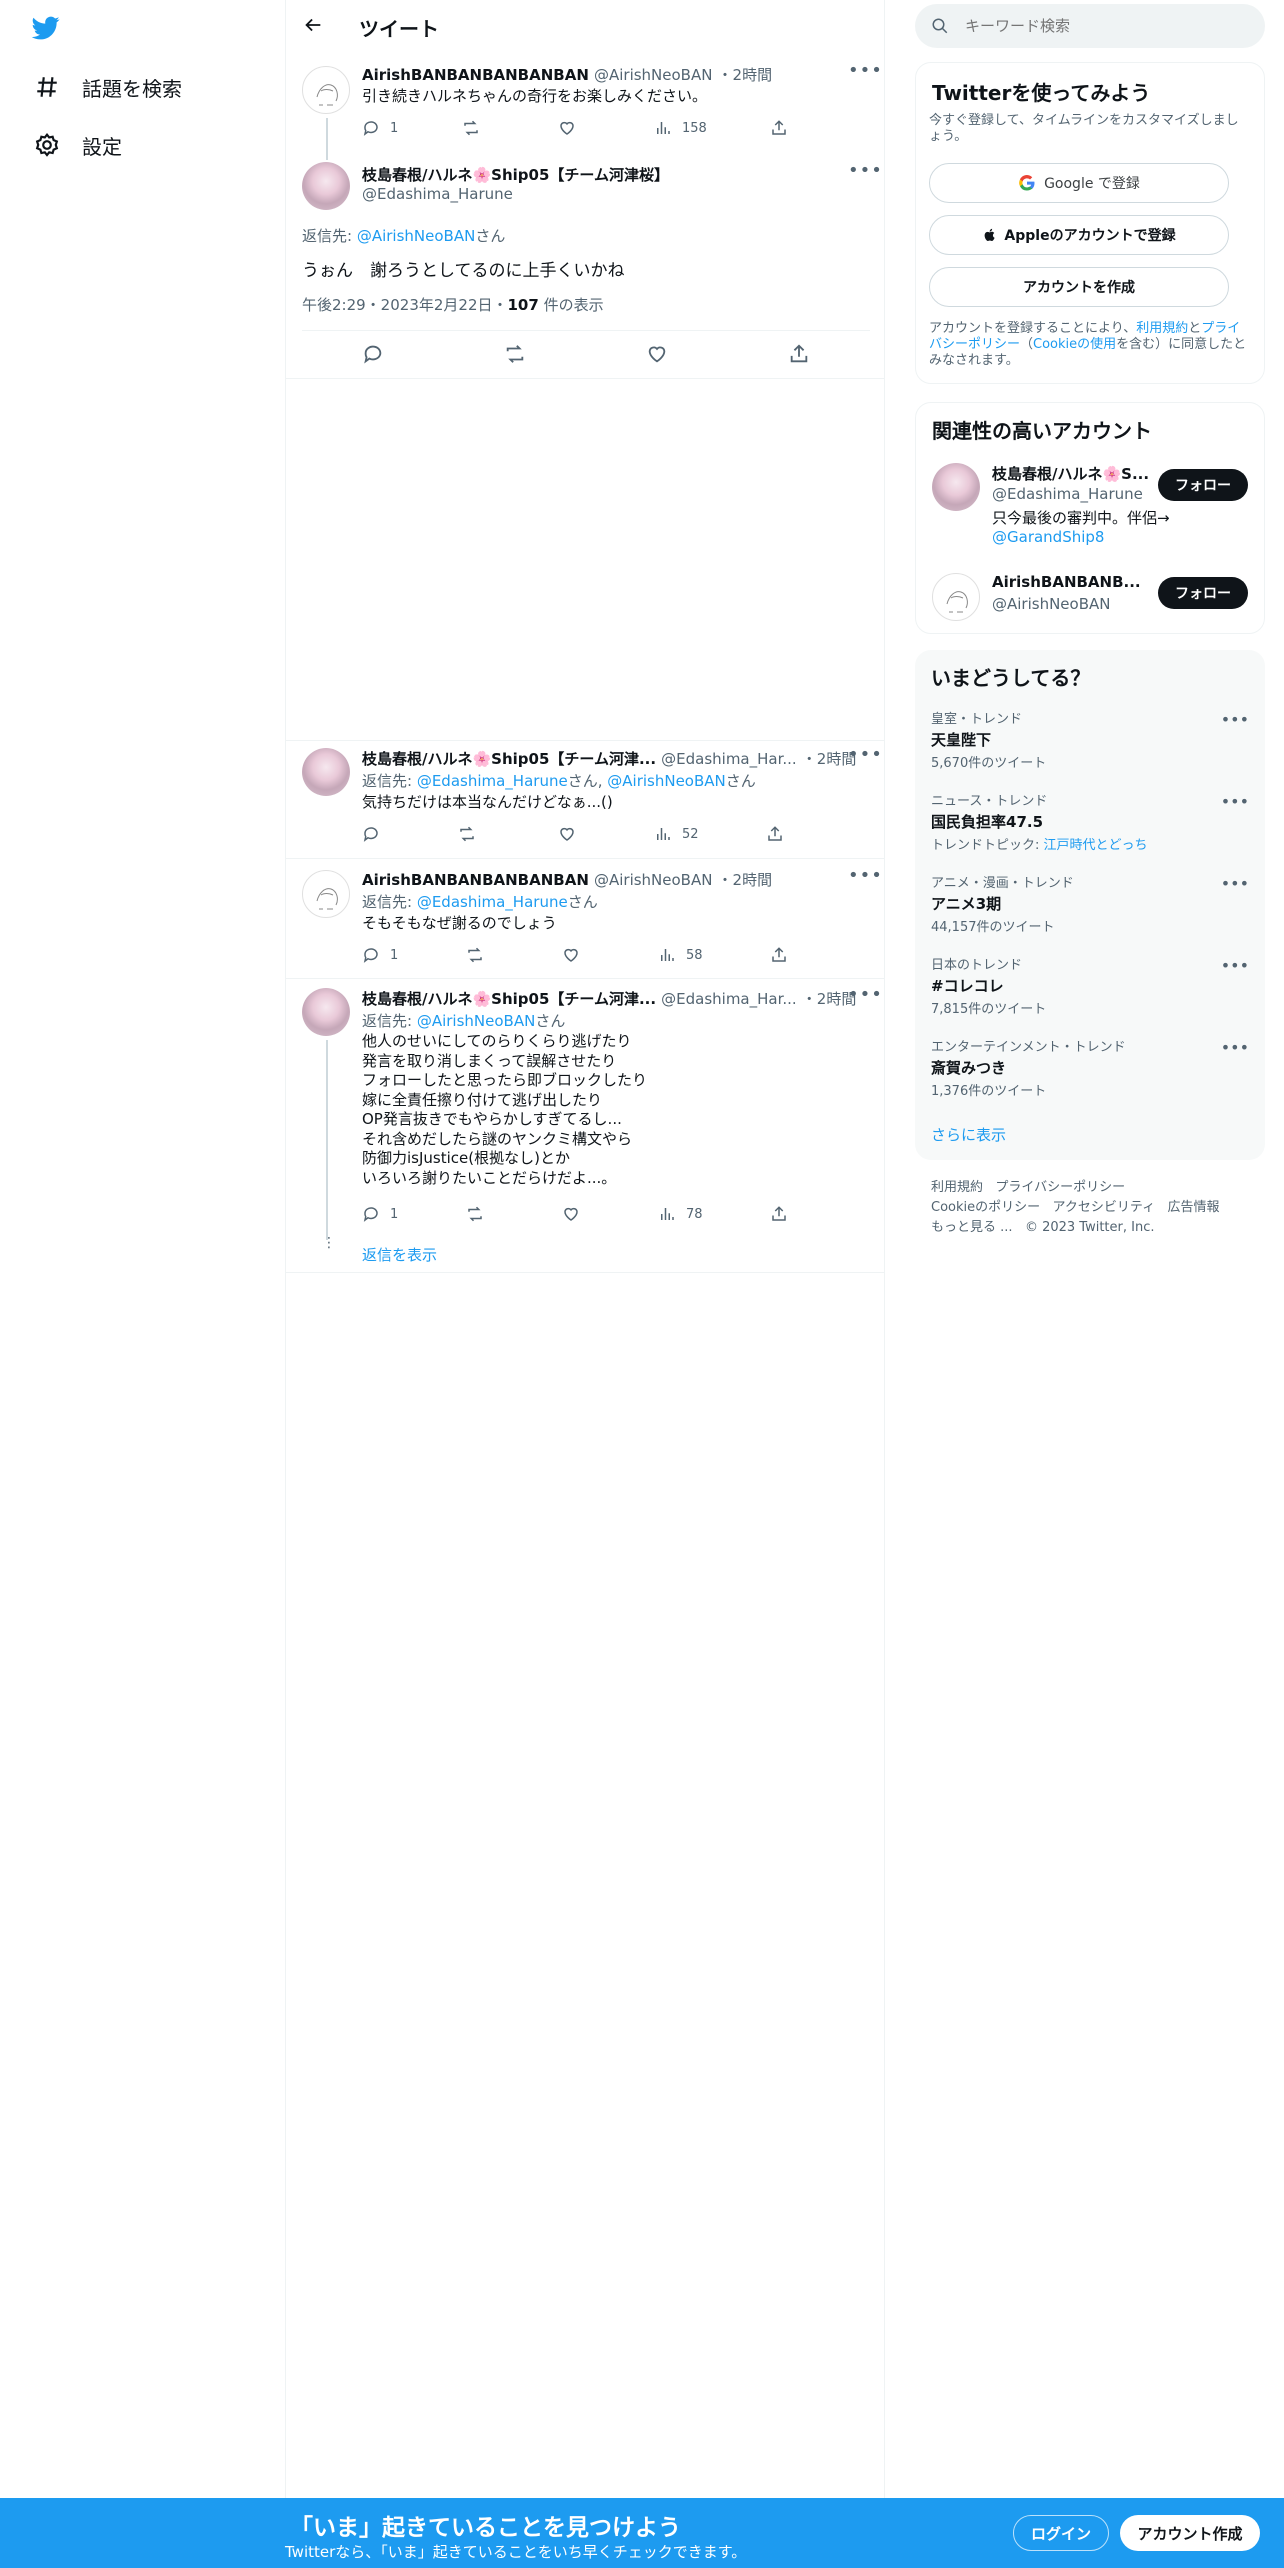  I want to click on cookie-link: Cookieの使用, so click(1074, 344).